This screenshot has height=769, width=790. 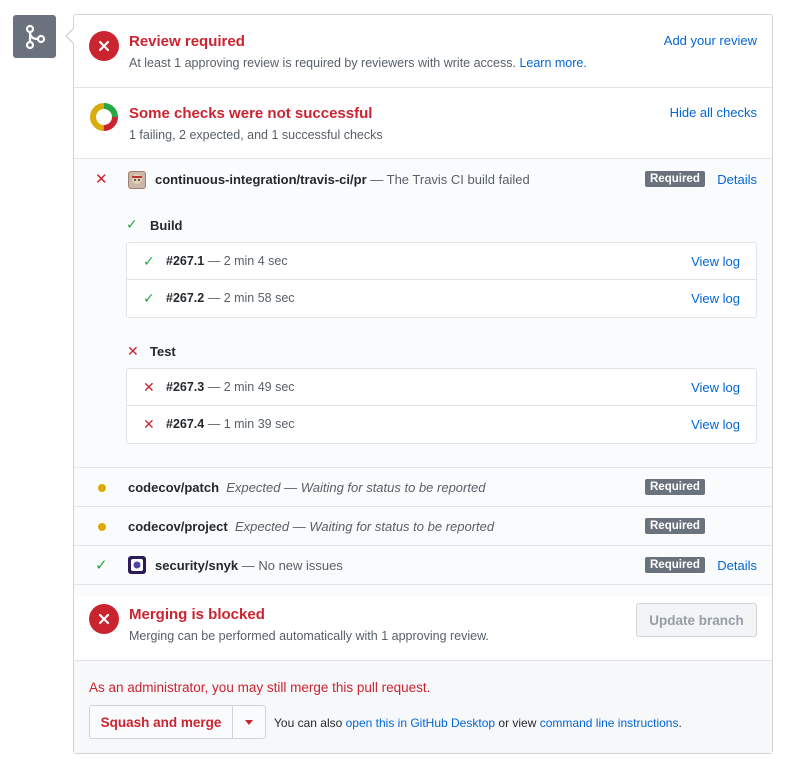 What do you see at coordinates (251, 424) in the screenshot?
I see `job-duration: — 1 min 39 sec` at bounding box center [251, 424].